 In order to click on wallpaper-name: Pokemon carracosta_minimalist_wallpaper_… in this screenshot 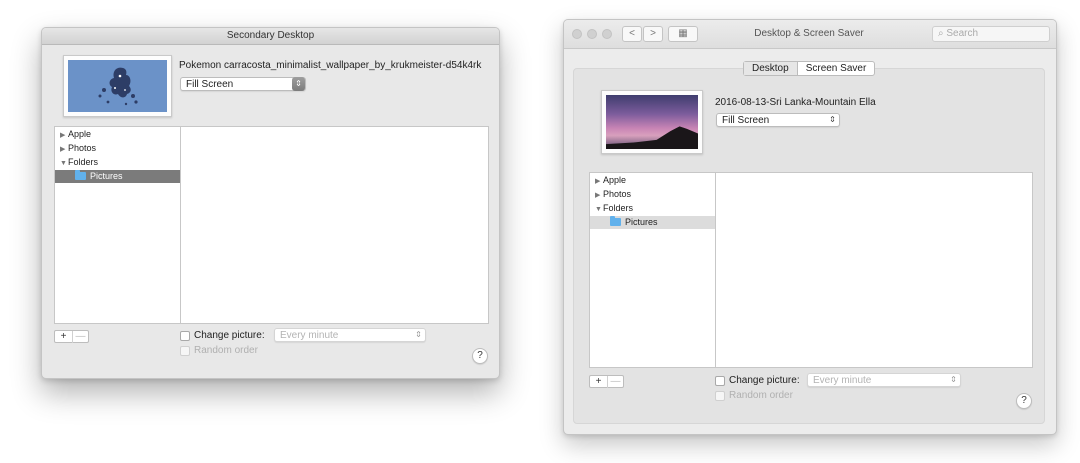, I will do `click(330, 65)`.